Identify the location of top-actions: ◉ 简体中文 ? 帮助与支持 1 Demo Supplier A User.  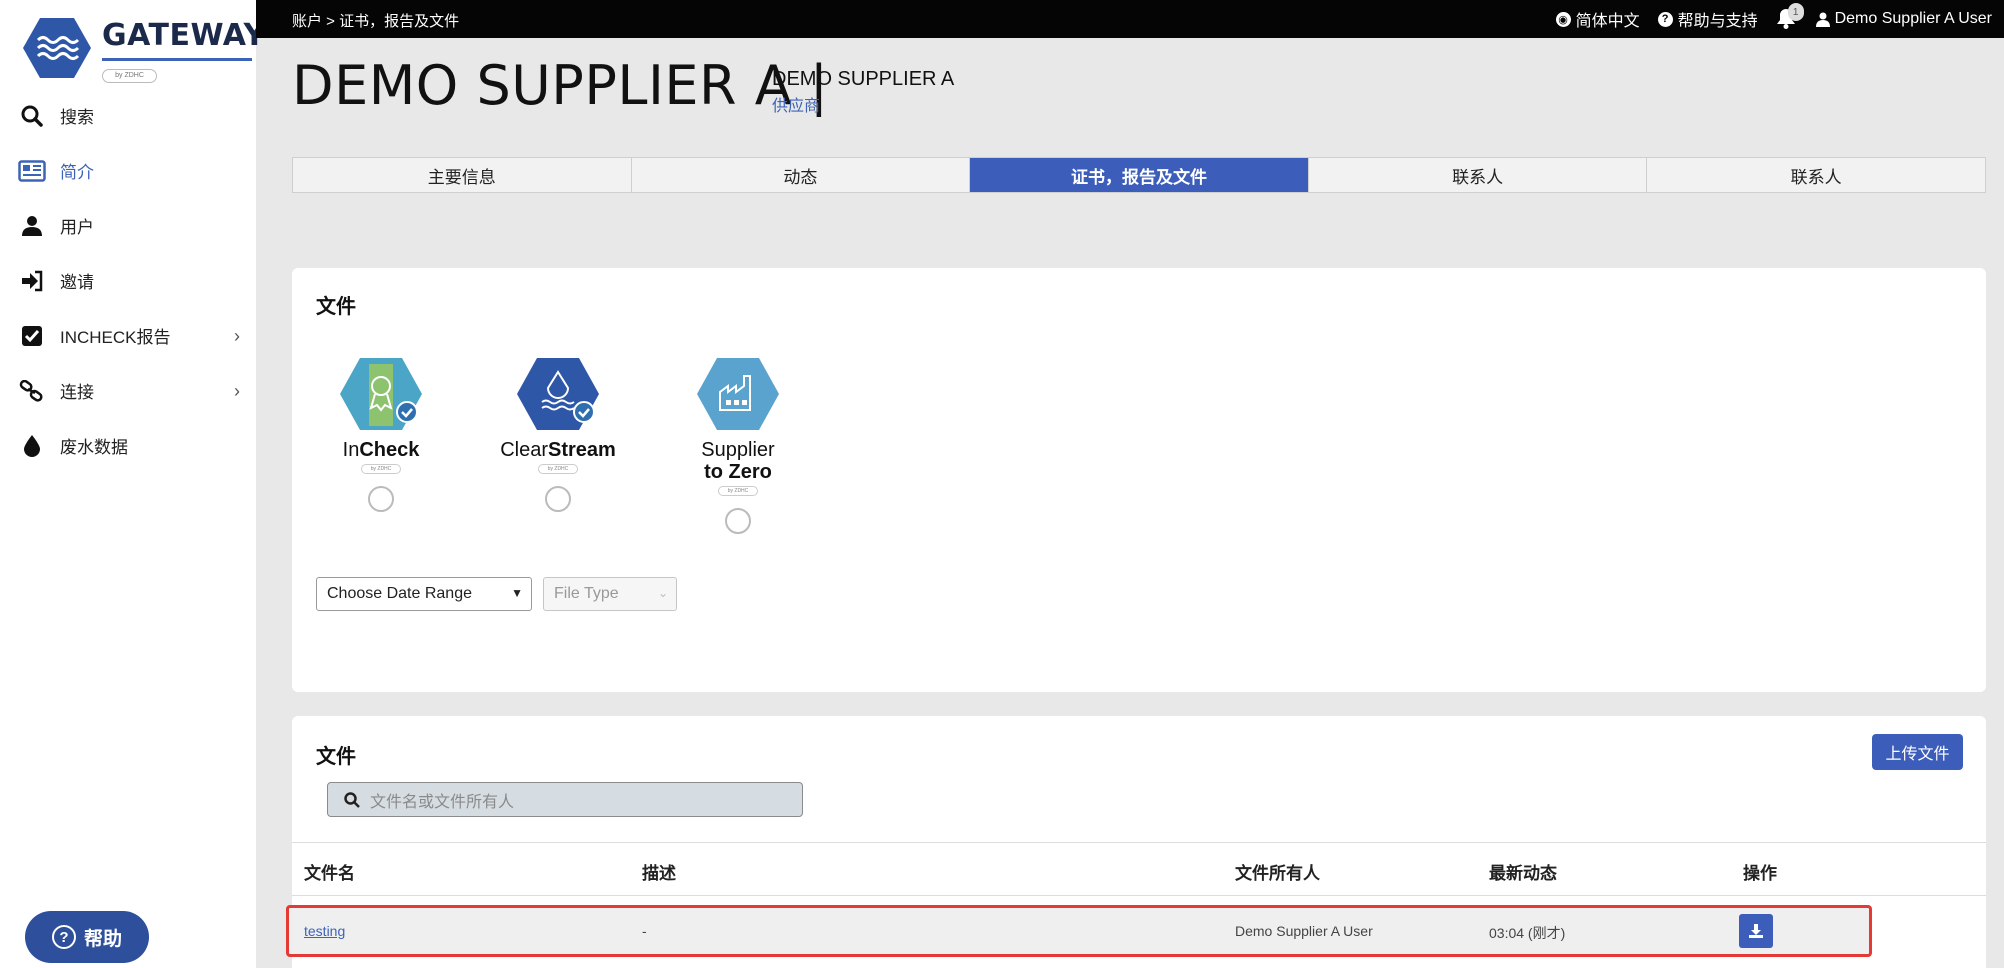
(1773, 19).